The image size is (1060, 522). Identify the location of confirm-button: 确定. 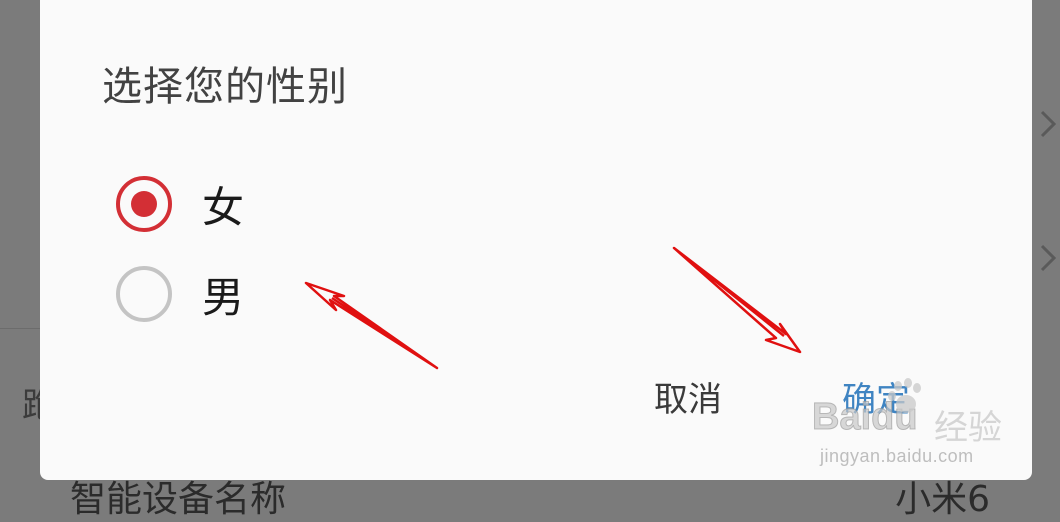
(876, 400).